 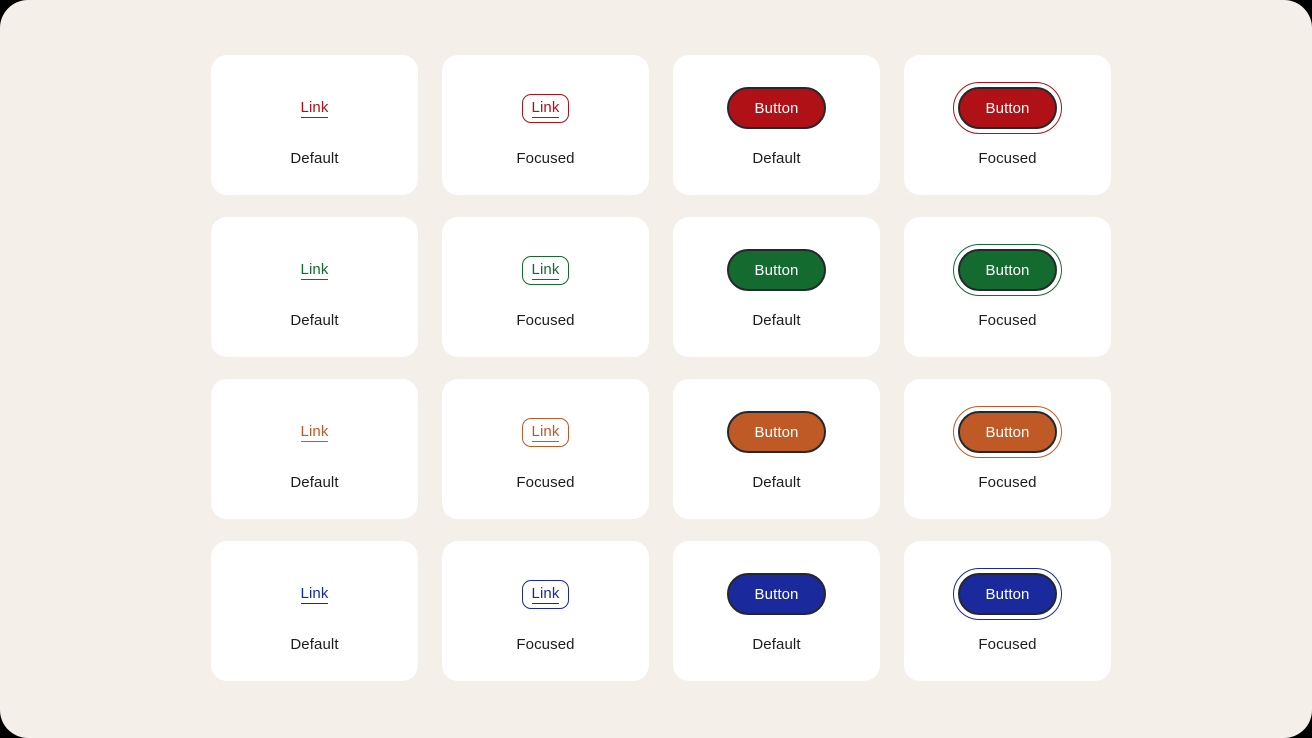 I want to click on link-blue-focused: Link, so click(x=545, y=595).